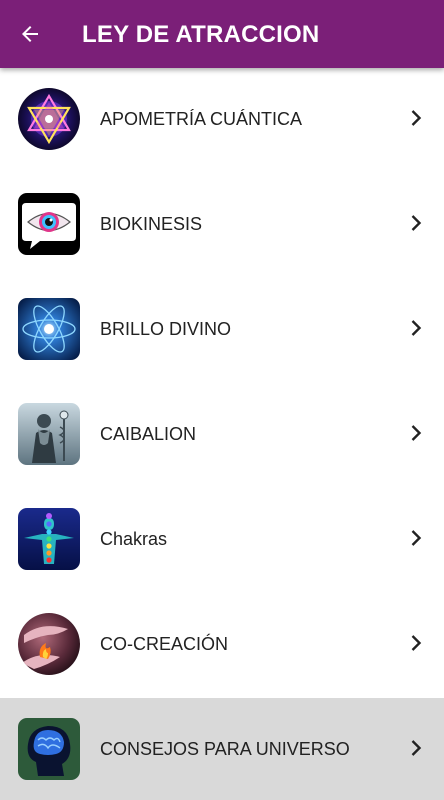 The height and width of the screenshot is (800, 444). I want to click on cocreation-icon, so click(49, 644).